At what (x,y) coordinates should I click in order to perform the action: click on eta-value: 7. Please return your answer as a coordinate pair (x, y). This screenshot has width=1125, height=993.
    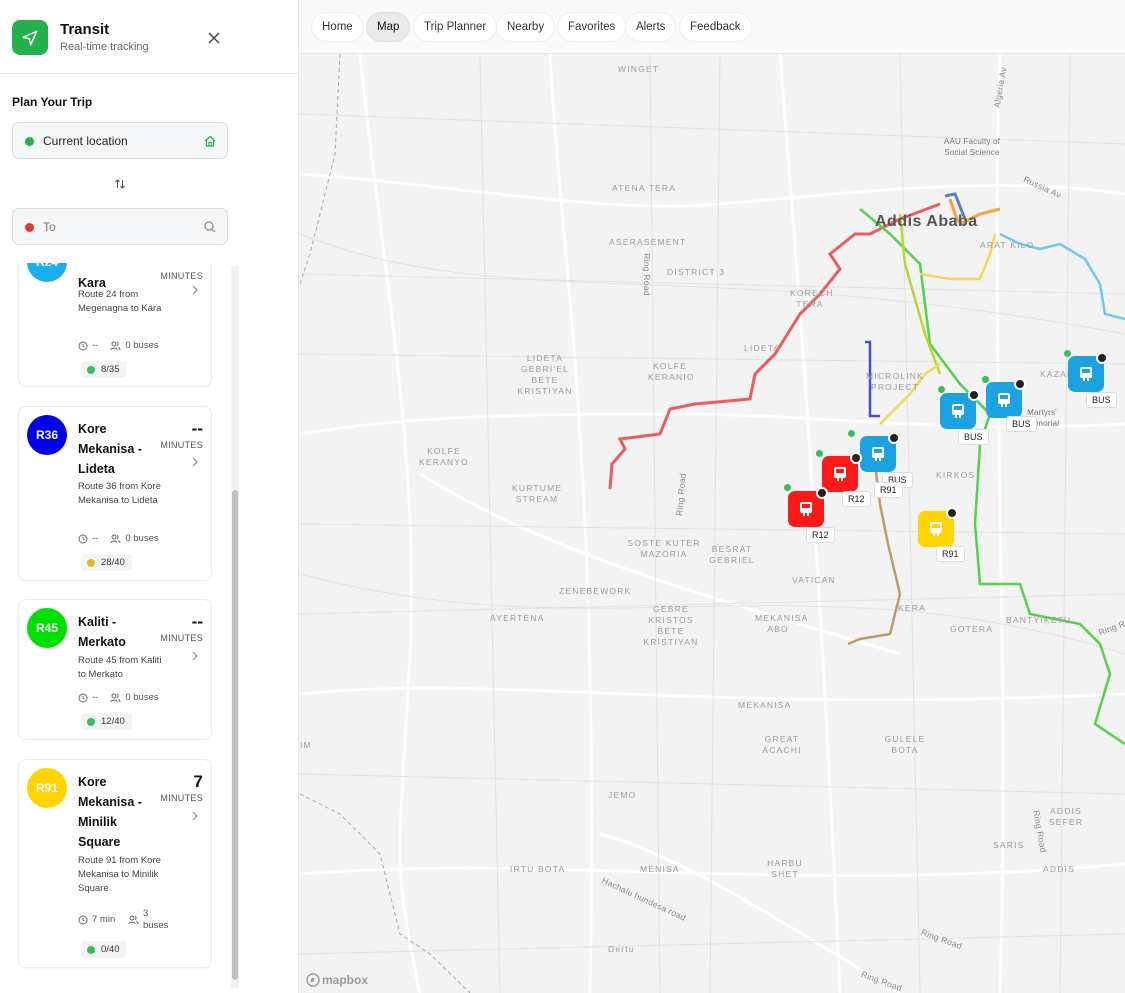
    Looking at the image, I should click on (198, 781).